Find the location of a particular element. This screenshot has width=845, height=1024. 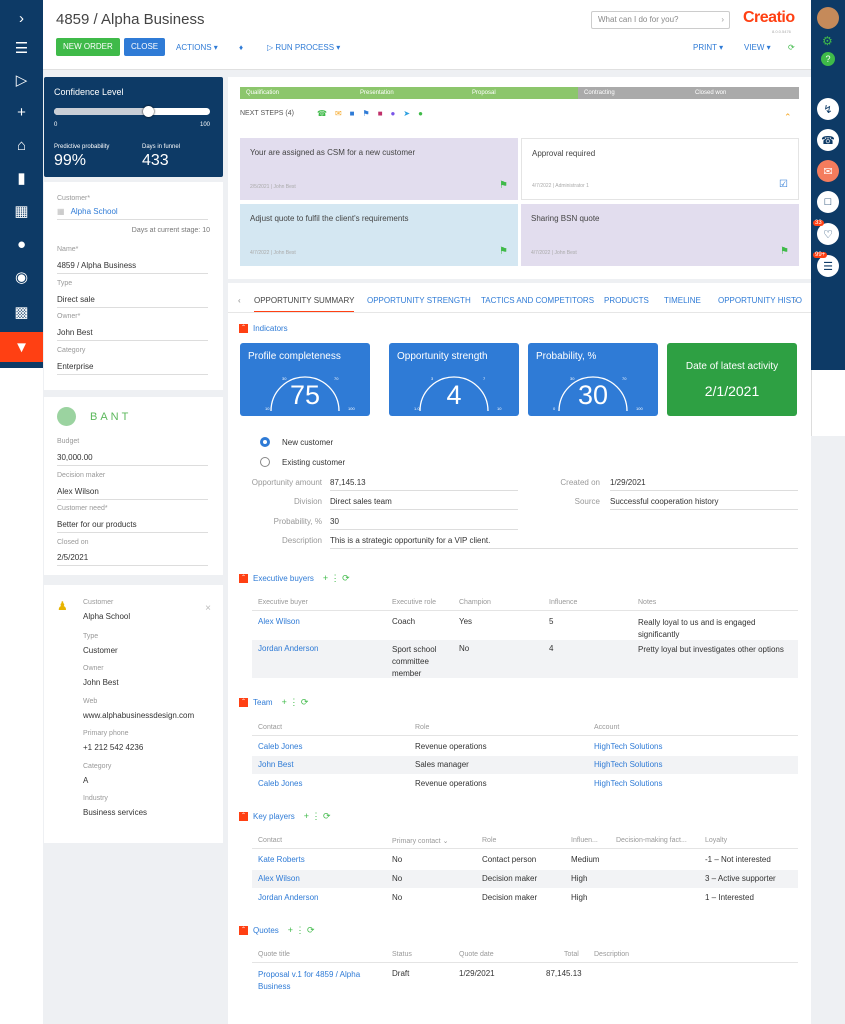

tabs-next-icon: › is located at coordinates (795, 300).